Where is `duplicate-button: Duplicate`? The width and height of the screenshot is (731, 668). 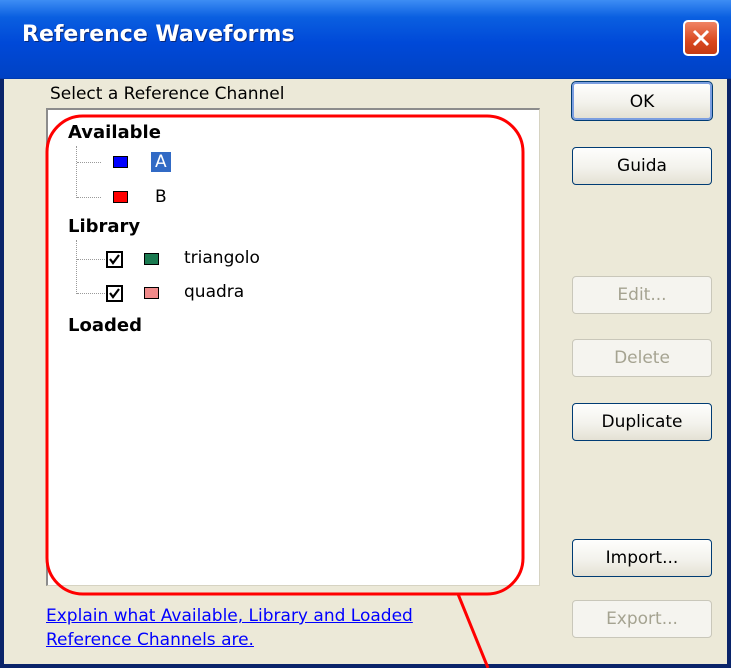
duplicate-button: Duplicate is located at coordinates (642, 422).